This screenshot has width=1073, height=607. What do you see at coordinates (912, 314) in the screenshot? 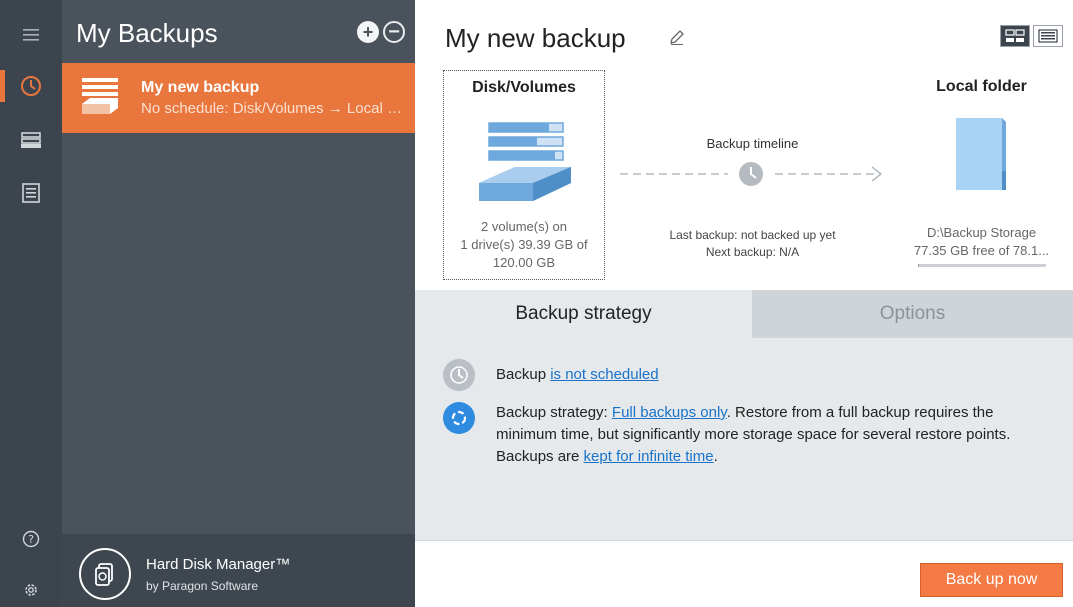
I see `tab-options: Options` at bounding box center [912, 314].